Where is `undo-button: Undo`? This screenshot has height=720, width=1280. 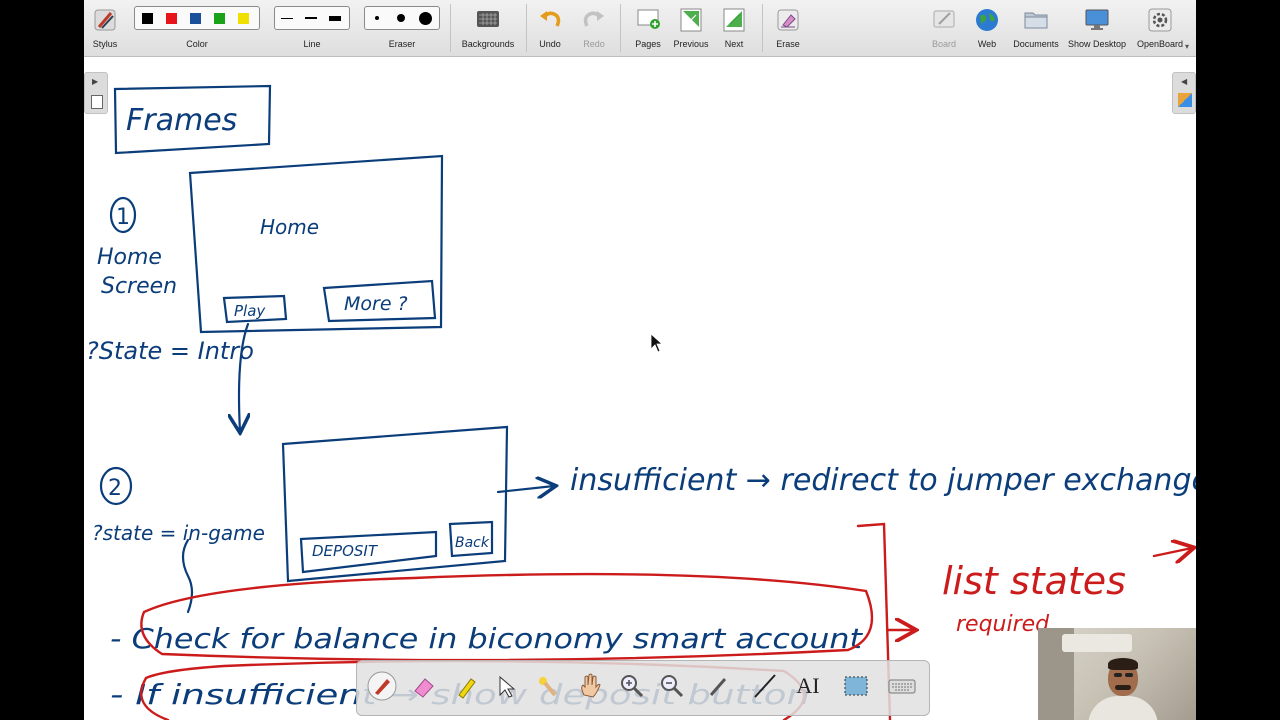
undo-button: Undo is located at coordinates (550, 29).